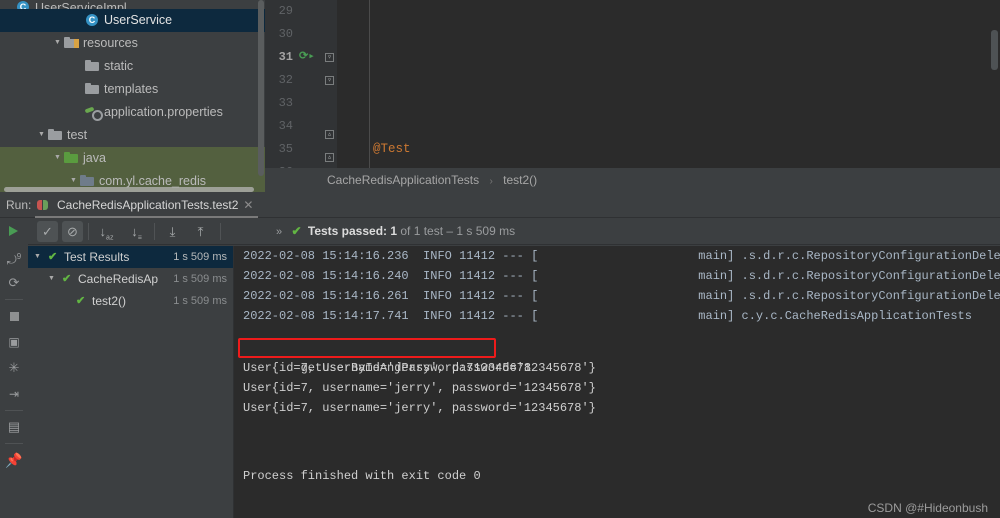 The image size is (1000, 518). What do you see at coordinates (296, 57) in the screenshot?
I see `line-number: 31 ⟳▸` at bounding box center [296, 57].